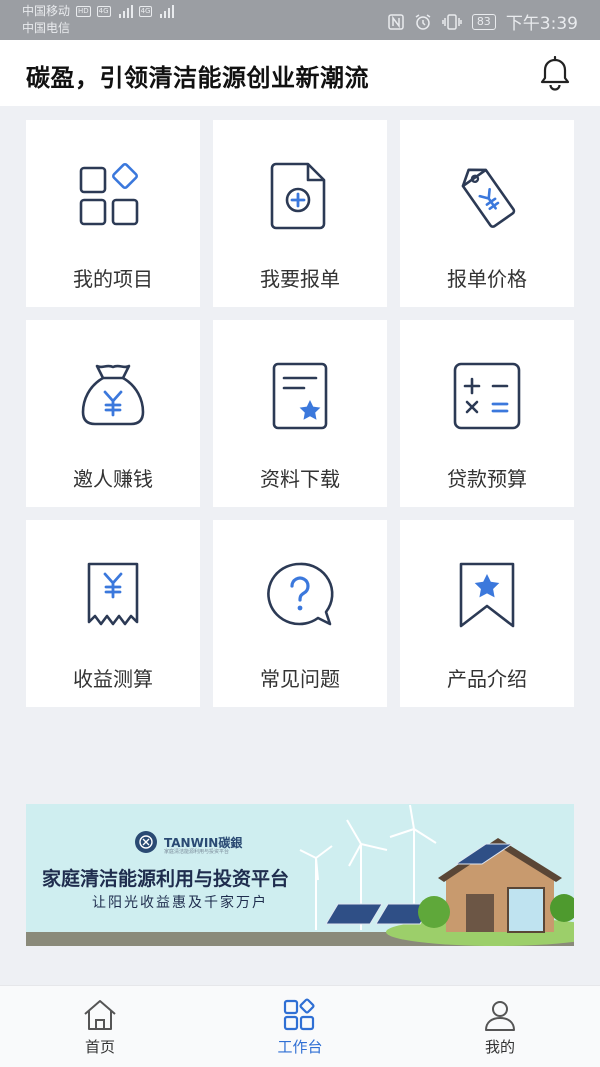 Image resolution: width=600 pixels, height=1067 pixels. What do you see at coordinates (499, 1047) in the screenshot?
I see `nav-label-me: 我的` at bounding box center [499, 1047].